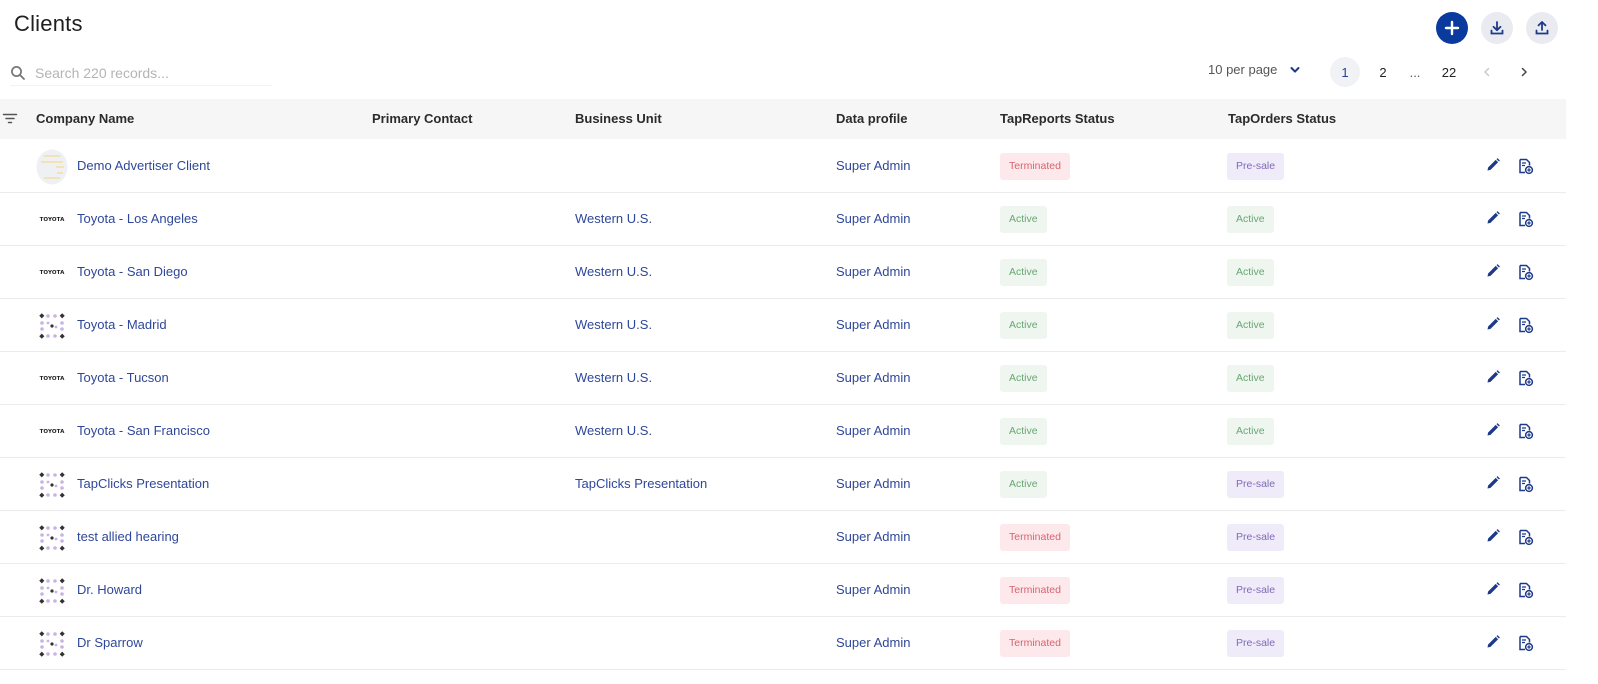  I want to click on column-header-data-profile: Data profile, so click(872, 119).